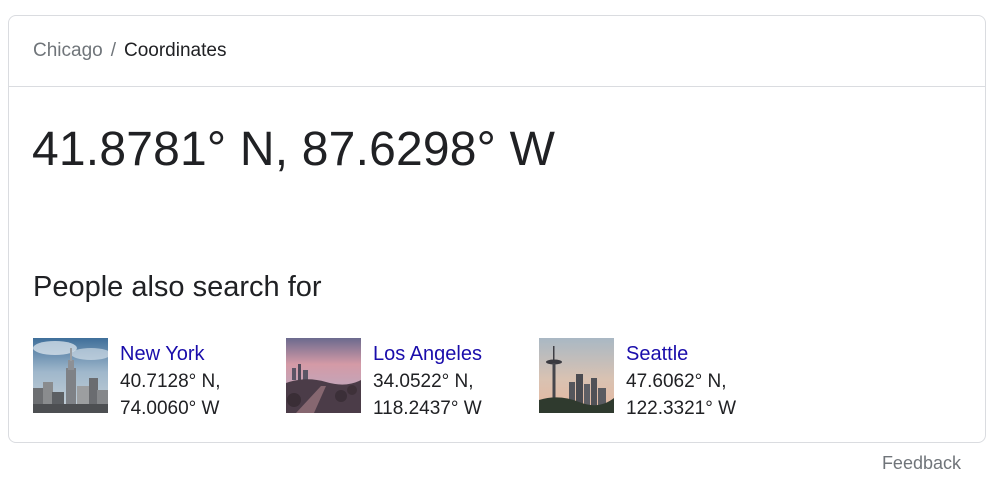 The image size is (1002, 482). I want to click on city-longitude: 122.3321° W, so click(681, 408).